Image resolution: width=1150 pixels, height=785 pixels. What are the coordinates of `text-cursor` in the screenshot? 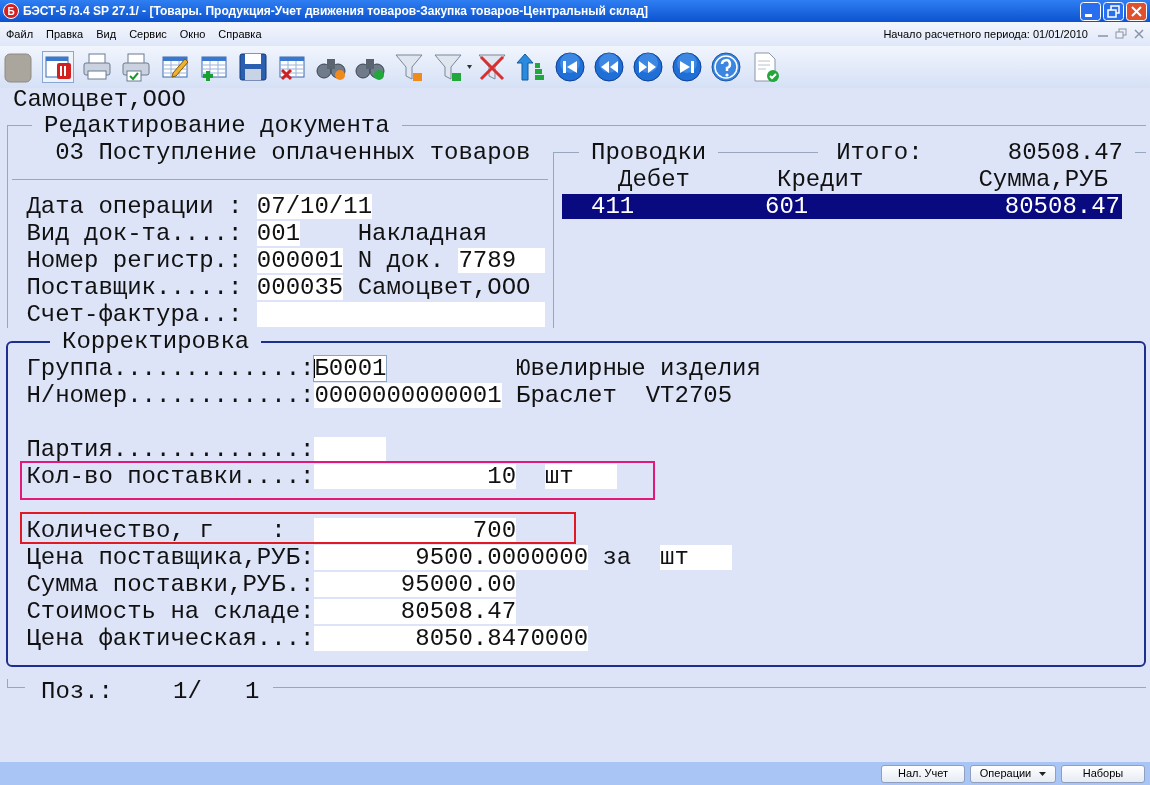 It's located at (315, 368).